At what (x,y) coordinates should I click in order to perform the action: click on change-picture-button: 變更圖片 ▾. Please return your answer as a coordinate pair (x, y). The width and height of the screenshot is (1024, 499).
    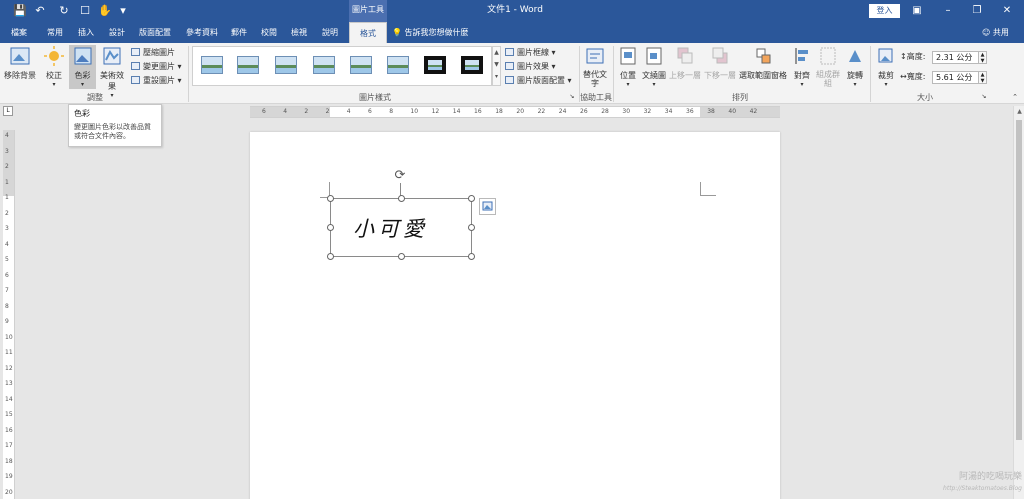
    Looking at the image, I should click on (156, 67).